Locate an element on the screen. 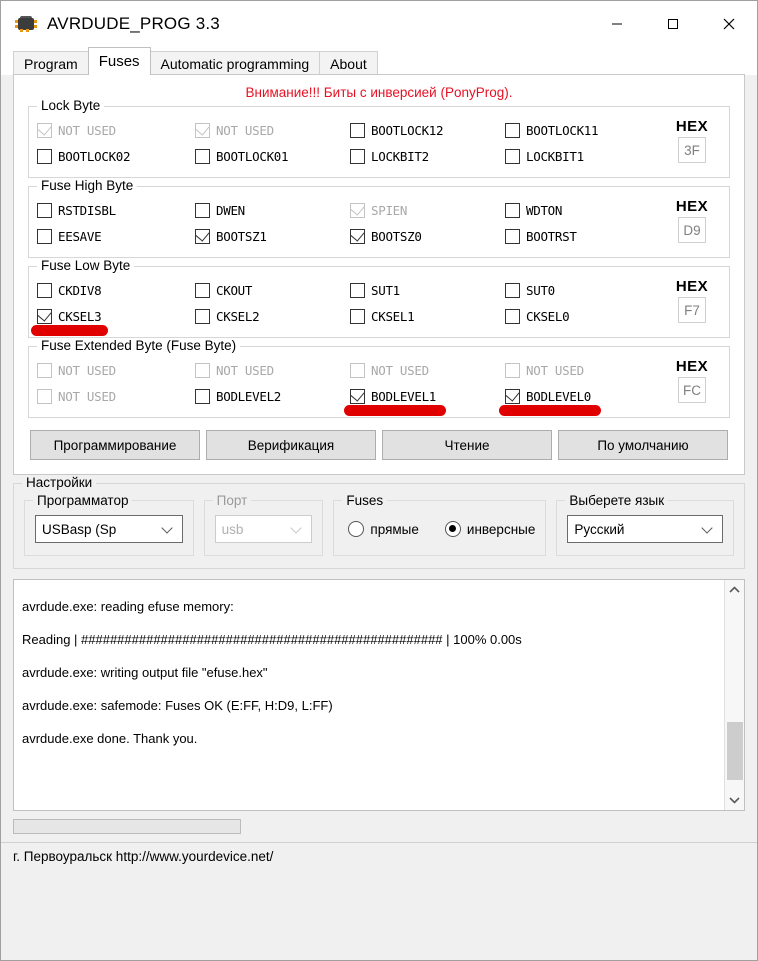 The height and width of the screenshot is (961, 758). radio-dot is located at coordinates (452, 529).